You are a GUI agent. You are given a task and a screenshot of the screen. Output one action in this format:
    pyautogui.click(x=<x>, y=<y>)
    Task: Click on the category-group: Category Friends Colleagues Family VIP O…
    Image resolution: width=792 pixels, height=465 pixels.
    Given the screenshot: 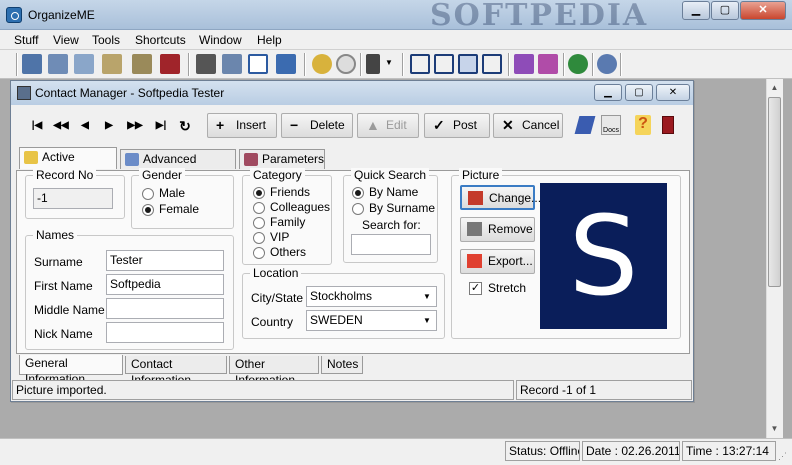 What is the action you would take?
    pyautogui.click(x=287, y=216)
    